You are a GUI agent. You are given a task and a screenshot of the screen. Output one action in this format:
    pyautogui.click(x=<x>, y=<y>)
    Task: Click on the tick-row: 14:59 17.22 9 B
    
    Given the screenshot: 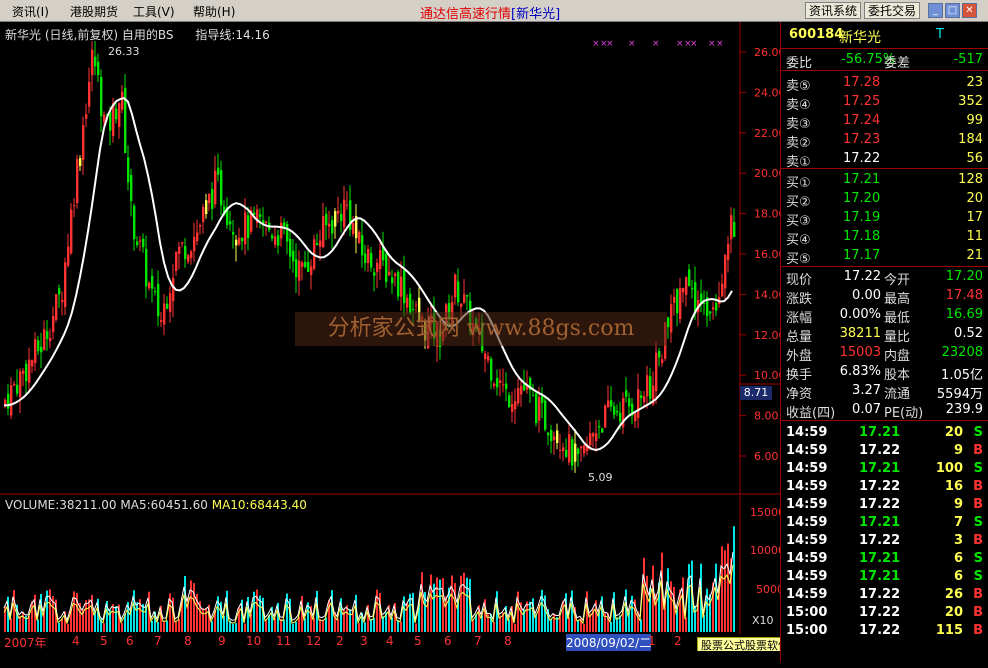 What is the action you would take?
    pyautogui.click(x=884, y=505)
    